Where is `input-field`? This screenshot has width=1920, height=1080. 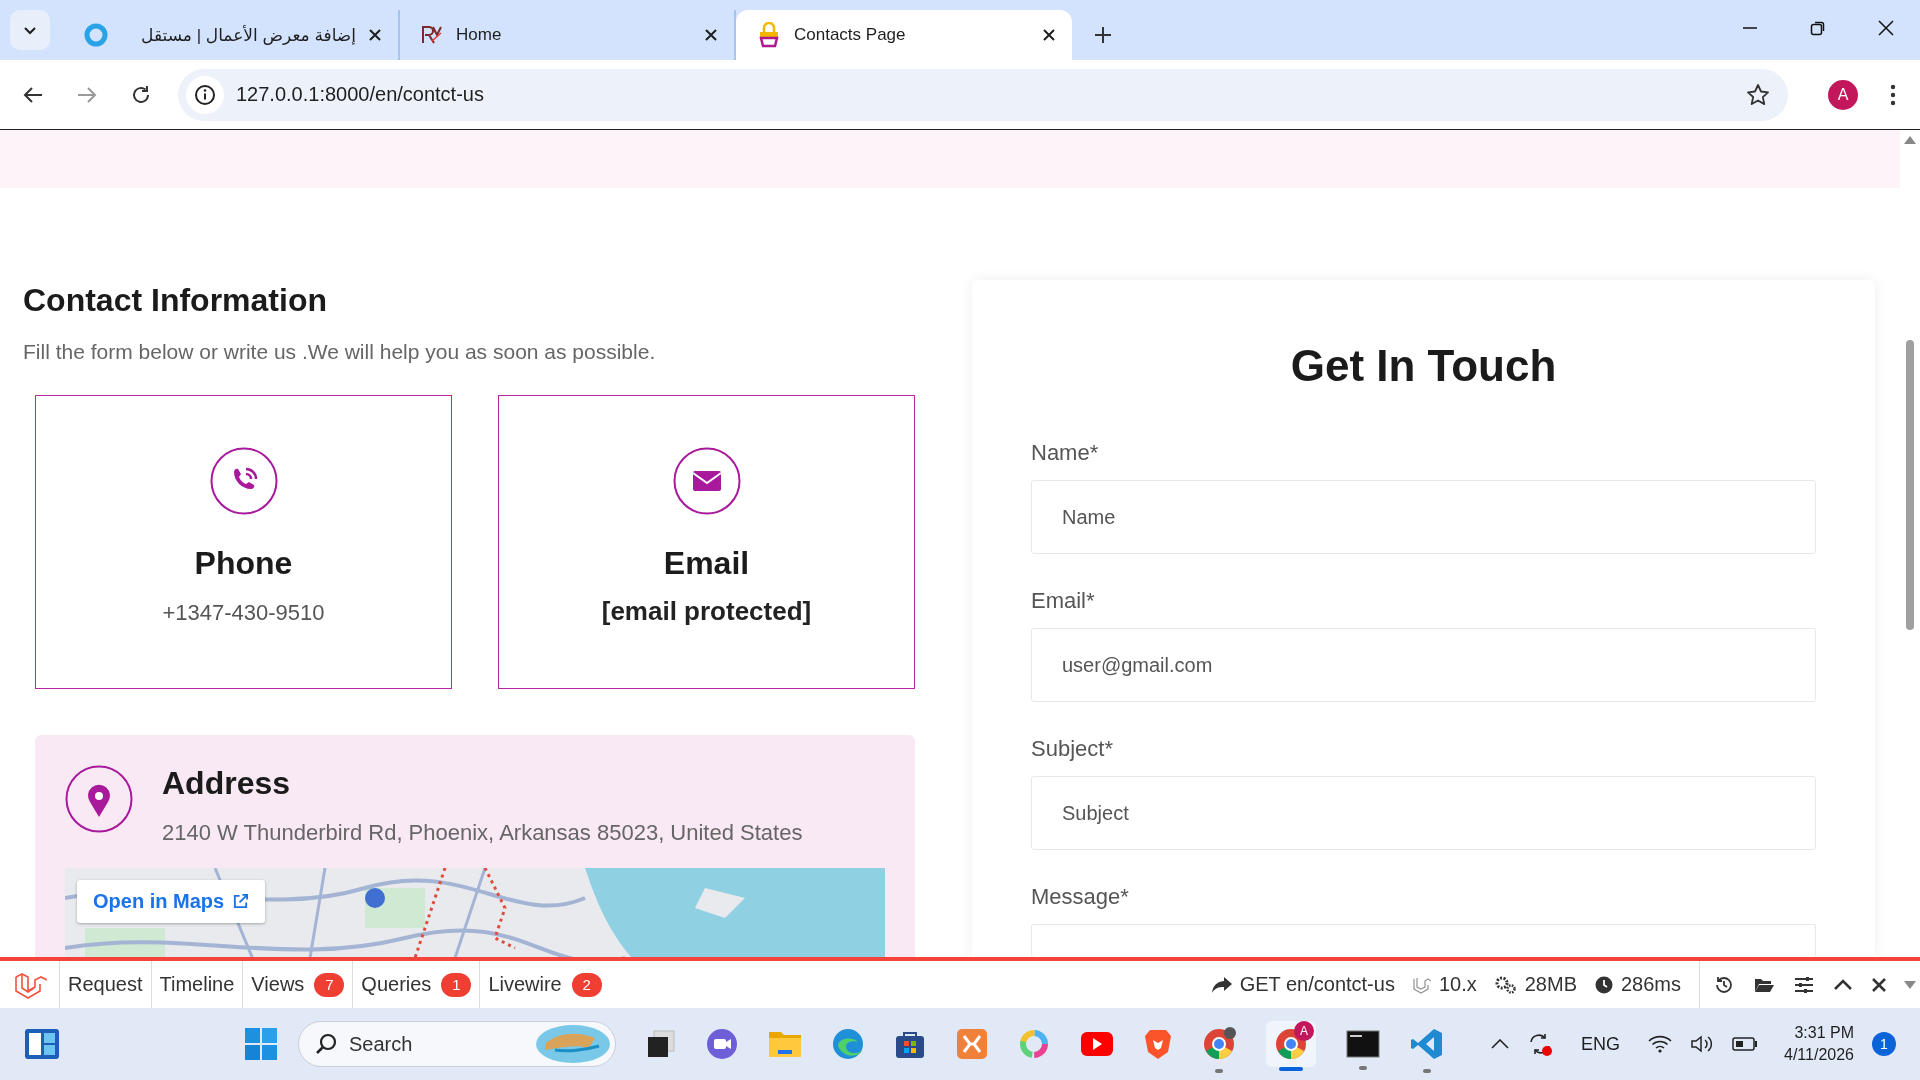 input-field is located at coordinates (1423, 940).